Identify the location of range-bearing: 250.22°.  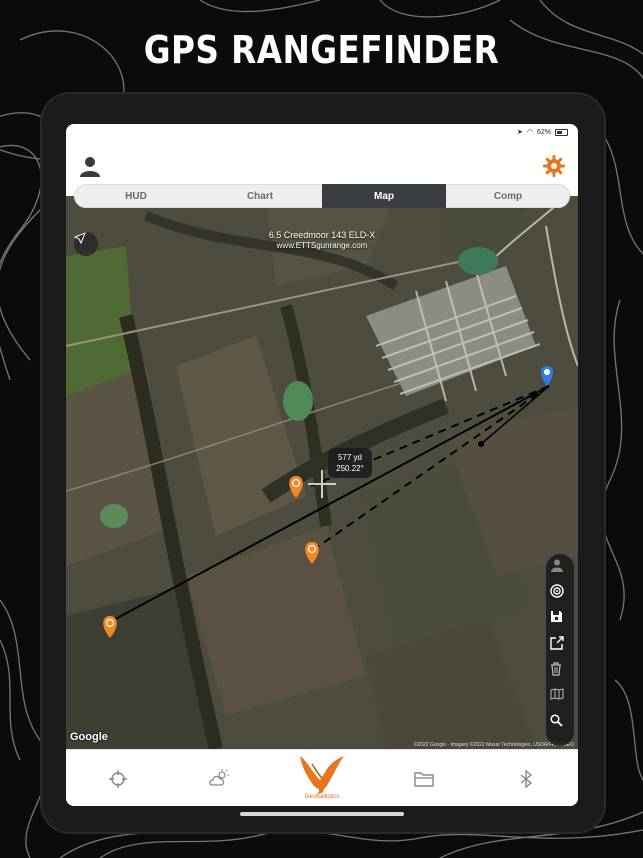
(350, 468).